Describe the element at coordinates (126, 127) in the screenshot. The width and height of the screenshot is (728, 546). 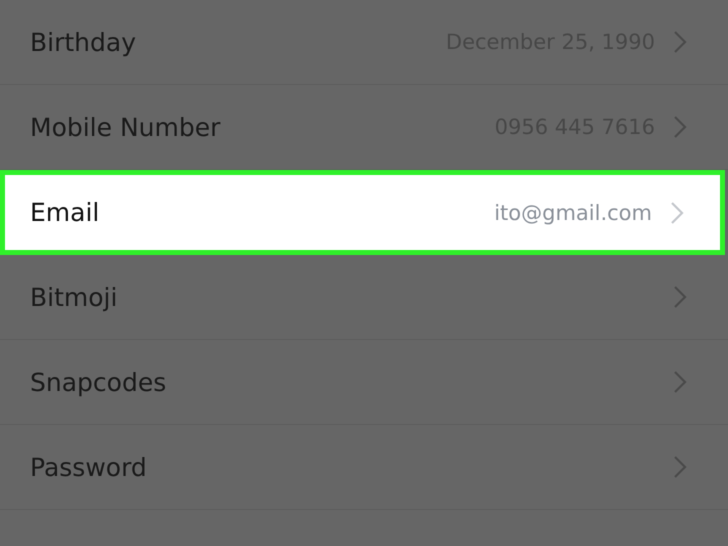
I see `setting-label: Mobile Number` at that location.